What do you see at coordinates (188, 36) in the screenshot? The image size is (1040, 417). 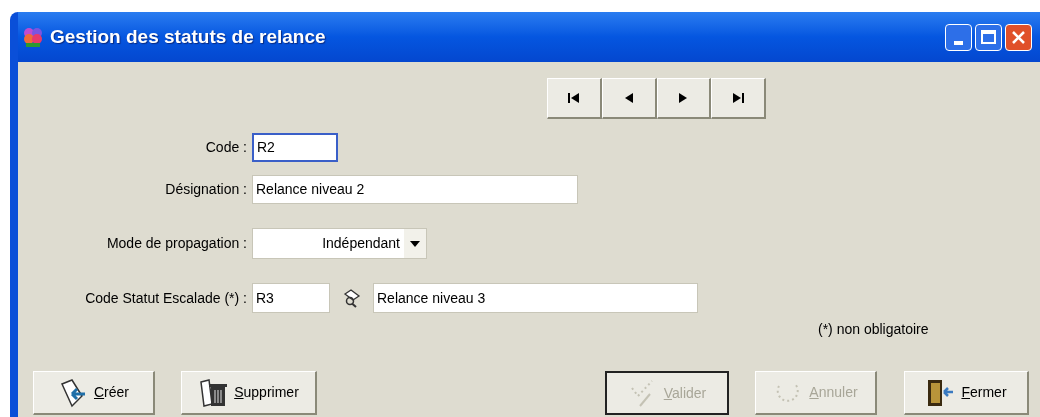 I see `window-title: Gestion des statuts de relance` at bounding box center [188, 36].